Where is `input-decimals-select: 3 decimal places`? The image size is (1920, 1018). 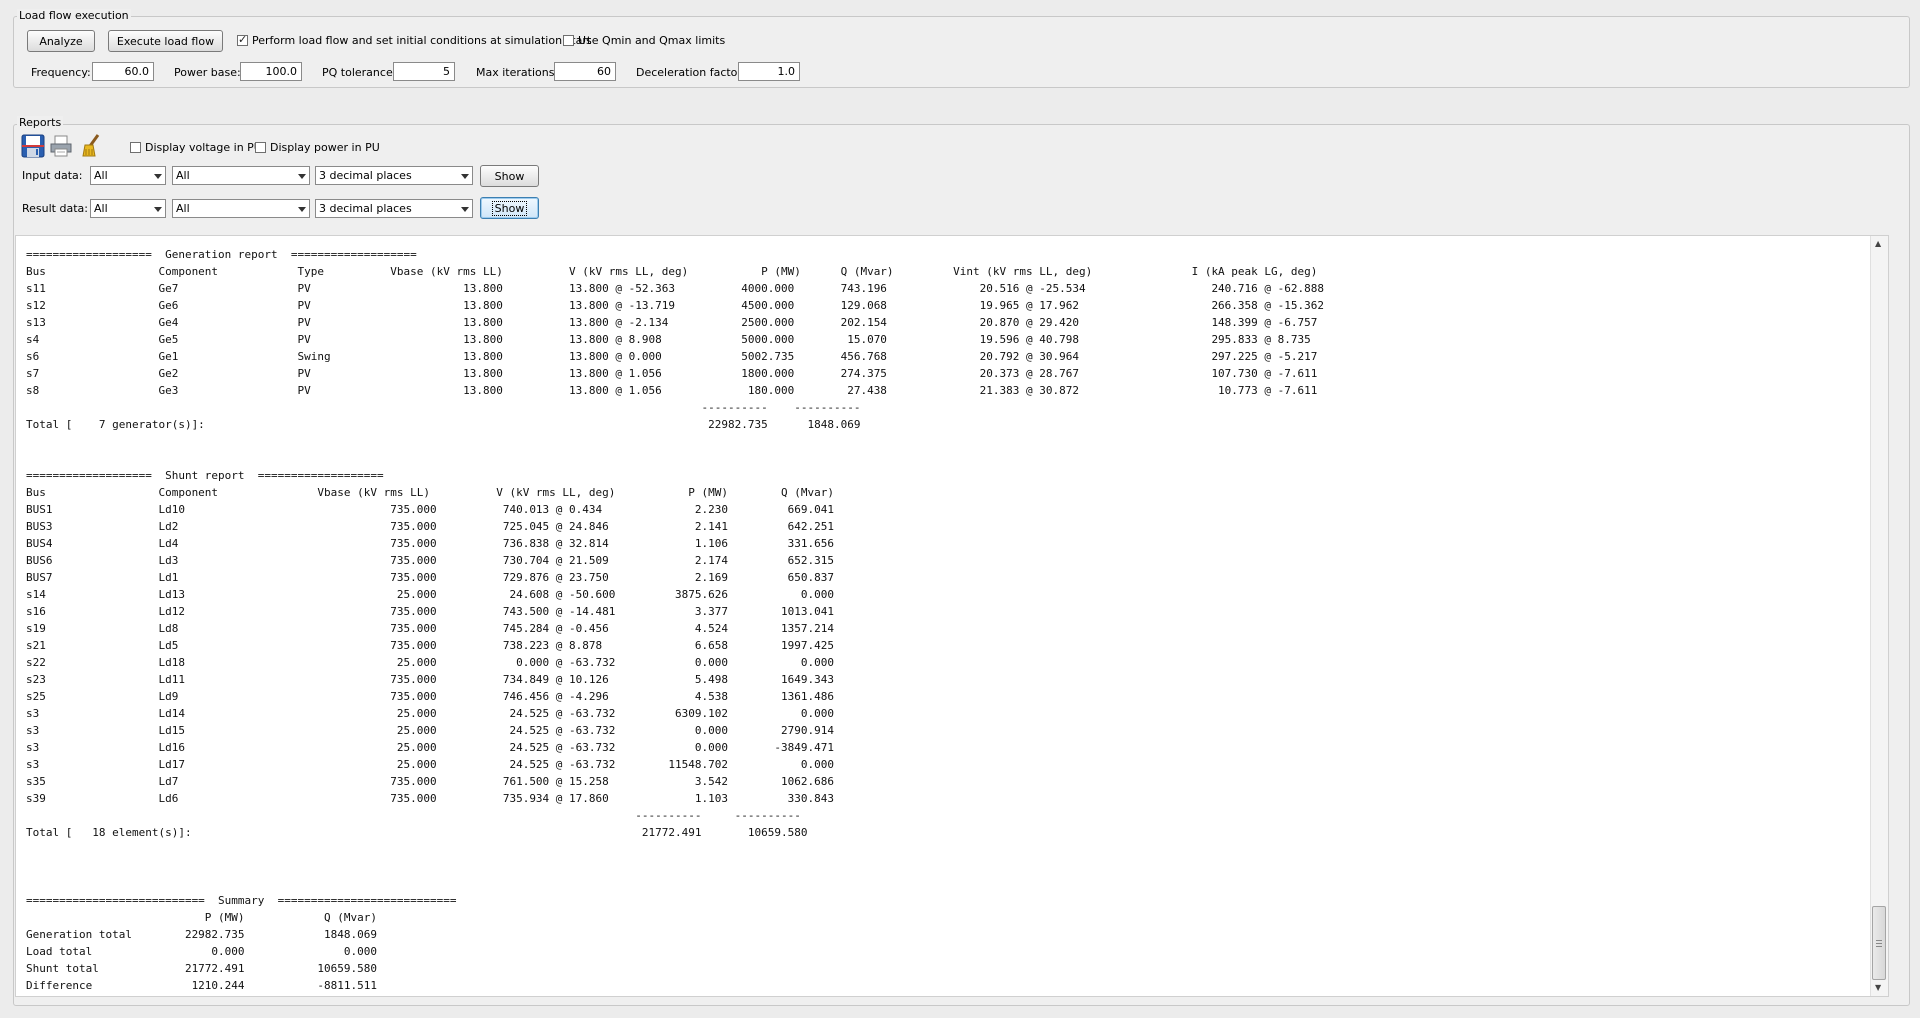 input-decimals-select: 3 decimal places is located at coordinates (394, 175).